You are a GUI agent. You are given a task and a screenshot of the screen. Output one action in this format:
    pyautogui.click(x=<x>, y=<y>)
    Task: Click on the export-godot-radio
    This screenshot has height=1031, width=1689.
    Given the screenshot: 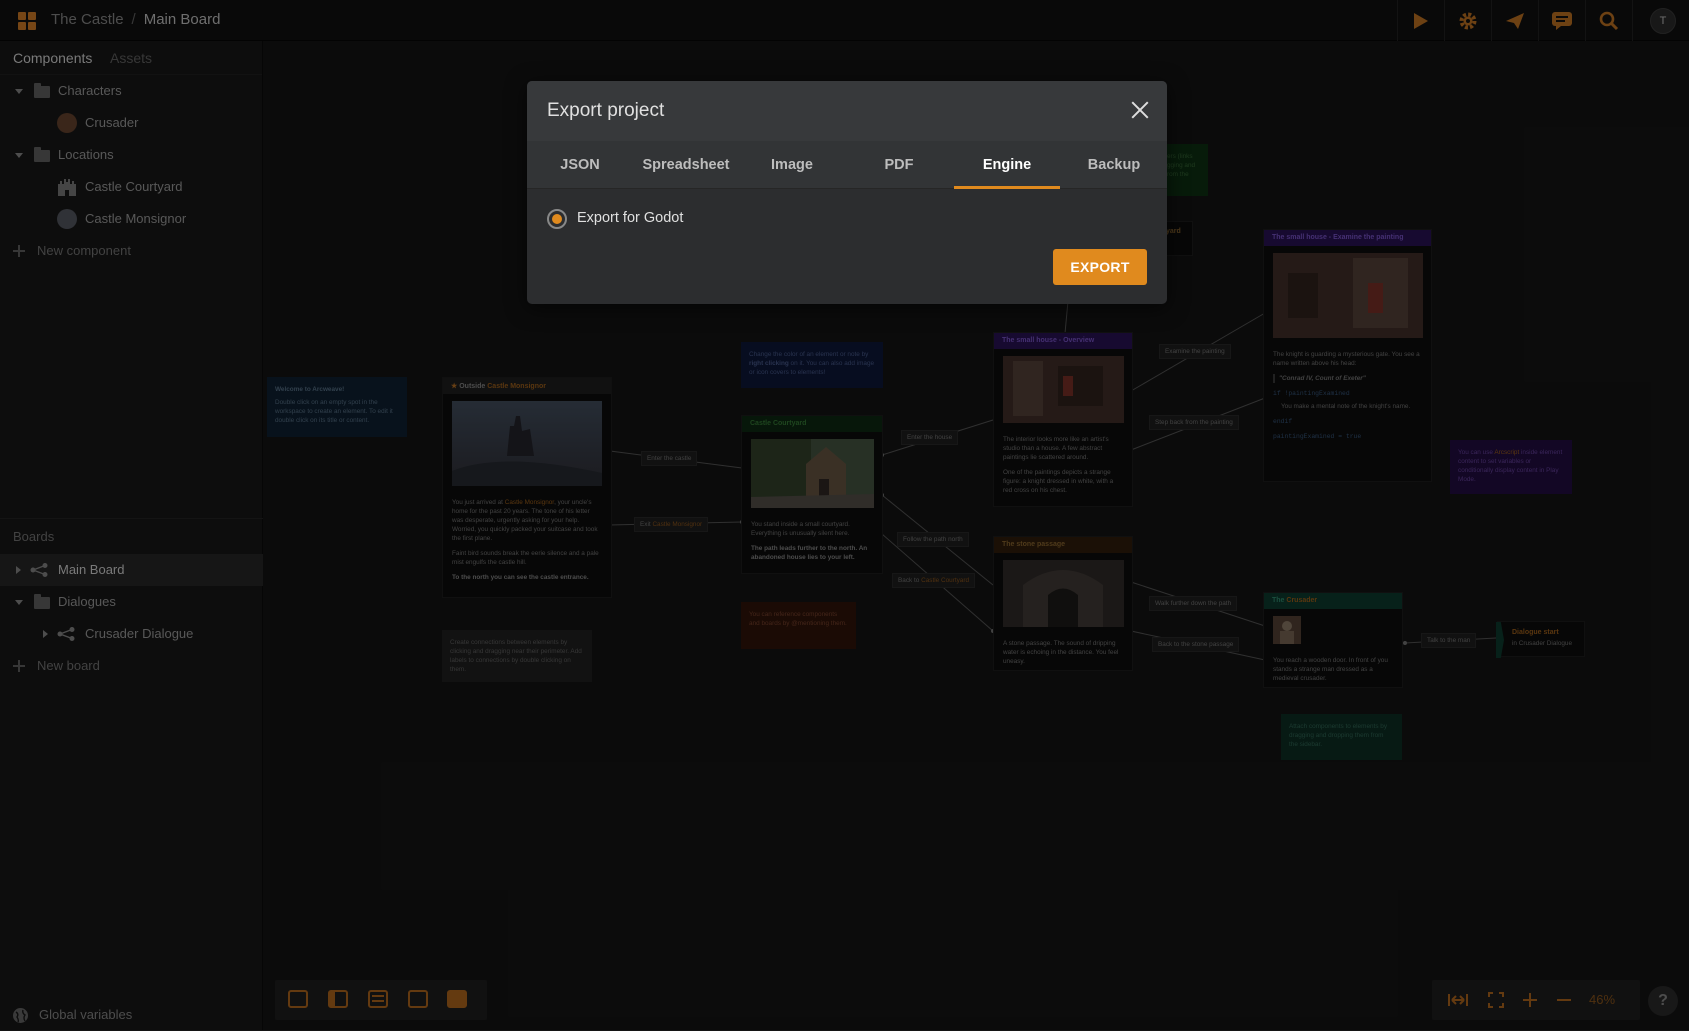 What is the action you would take?
    pyautogui.click(x=557, y=219)
    